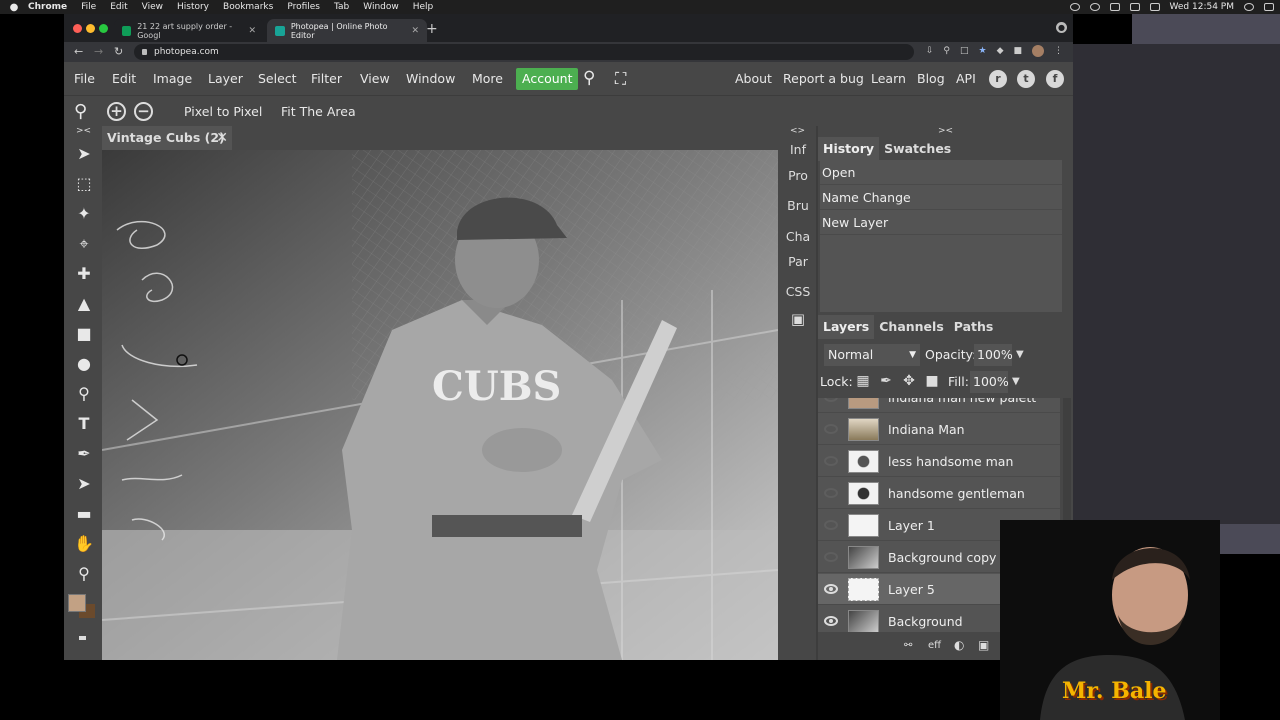  I want to click on character-panel-button: Cha, so click(798, 236).